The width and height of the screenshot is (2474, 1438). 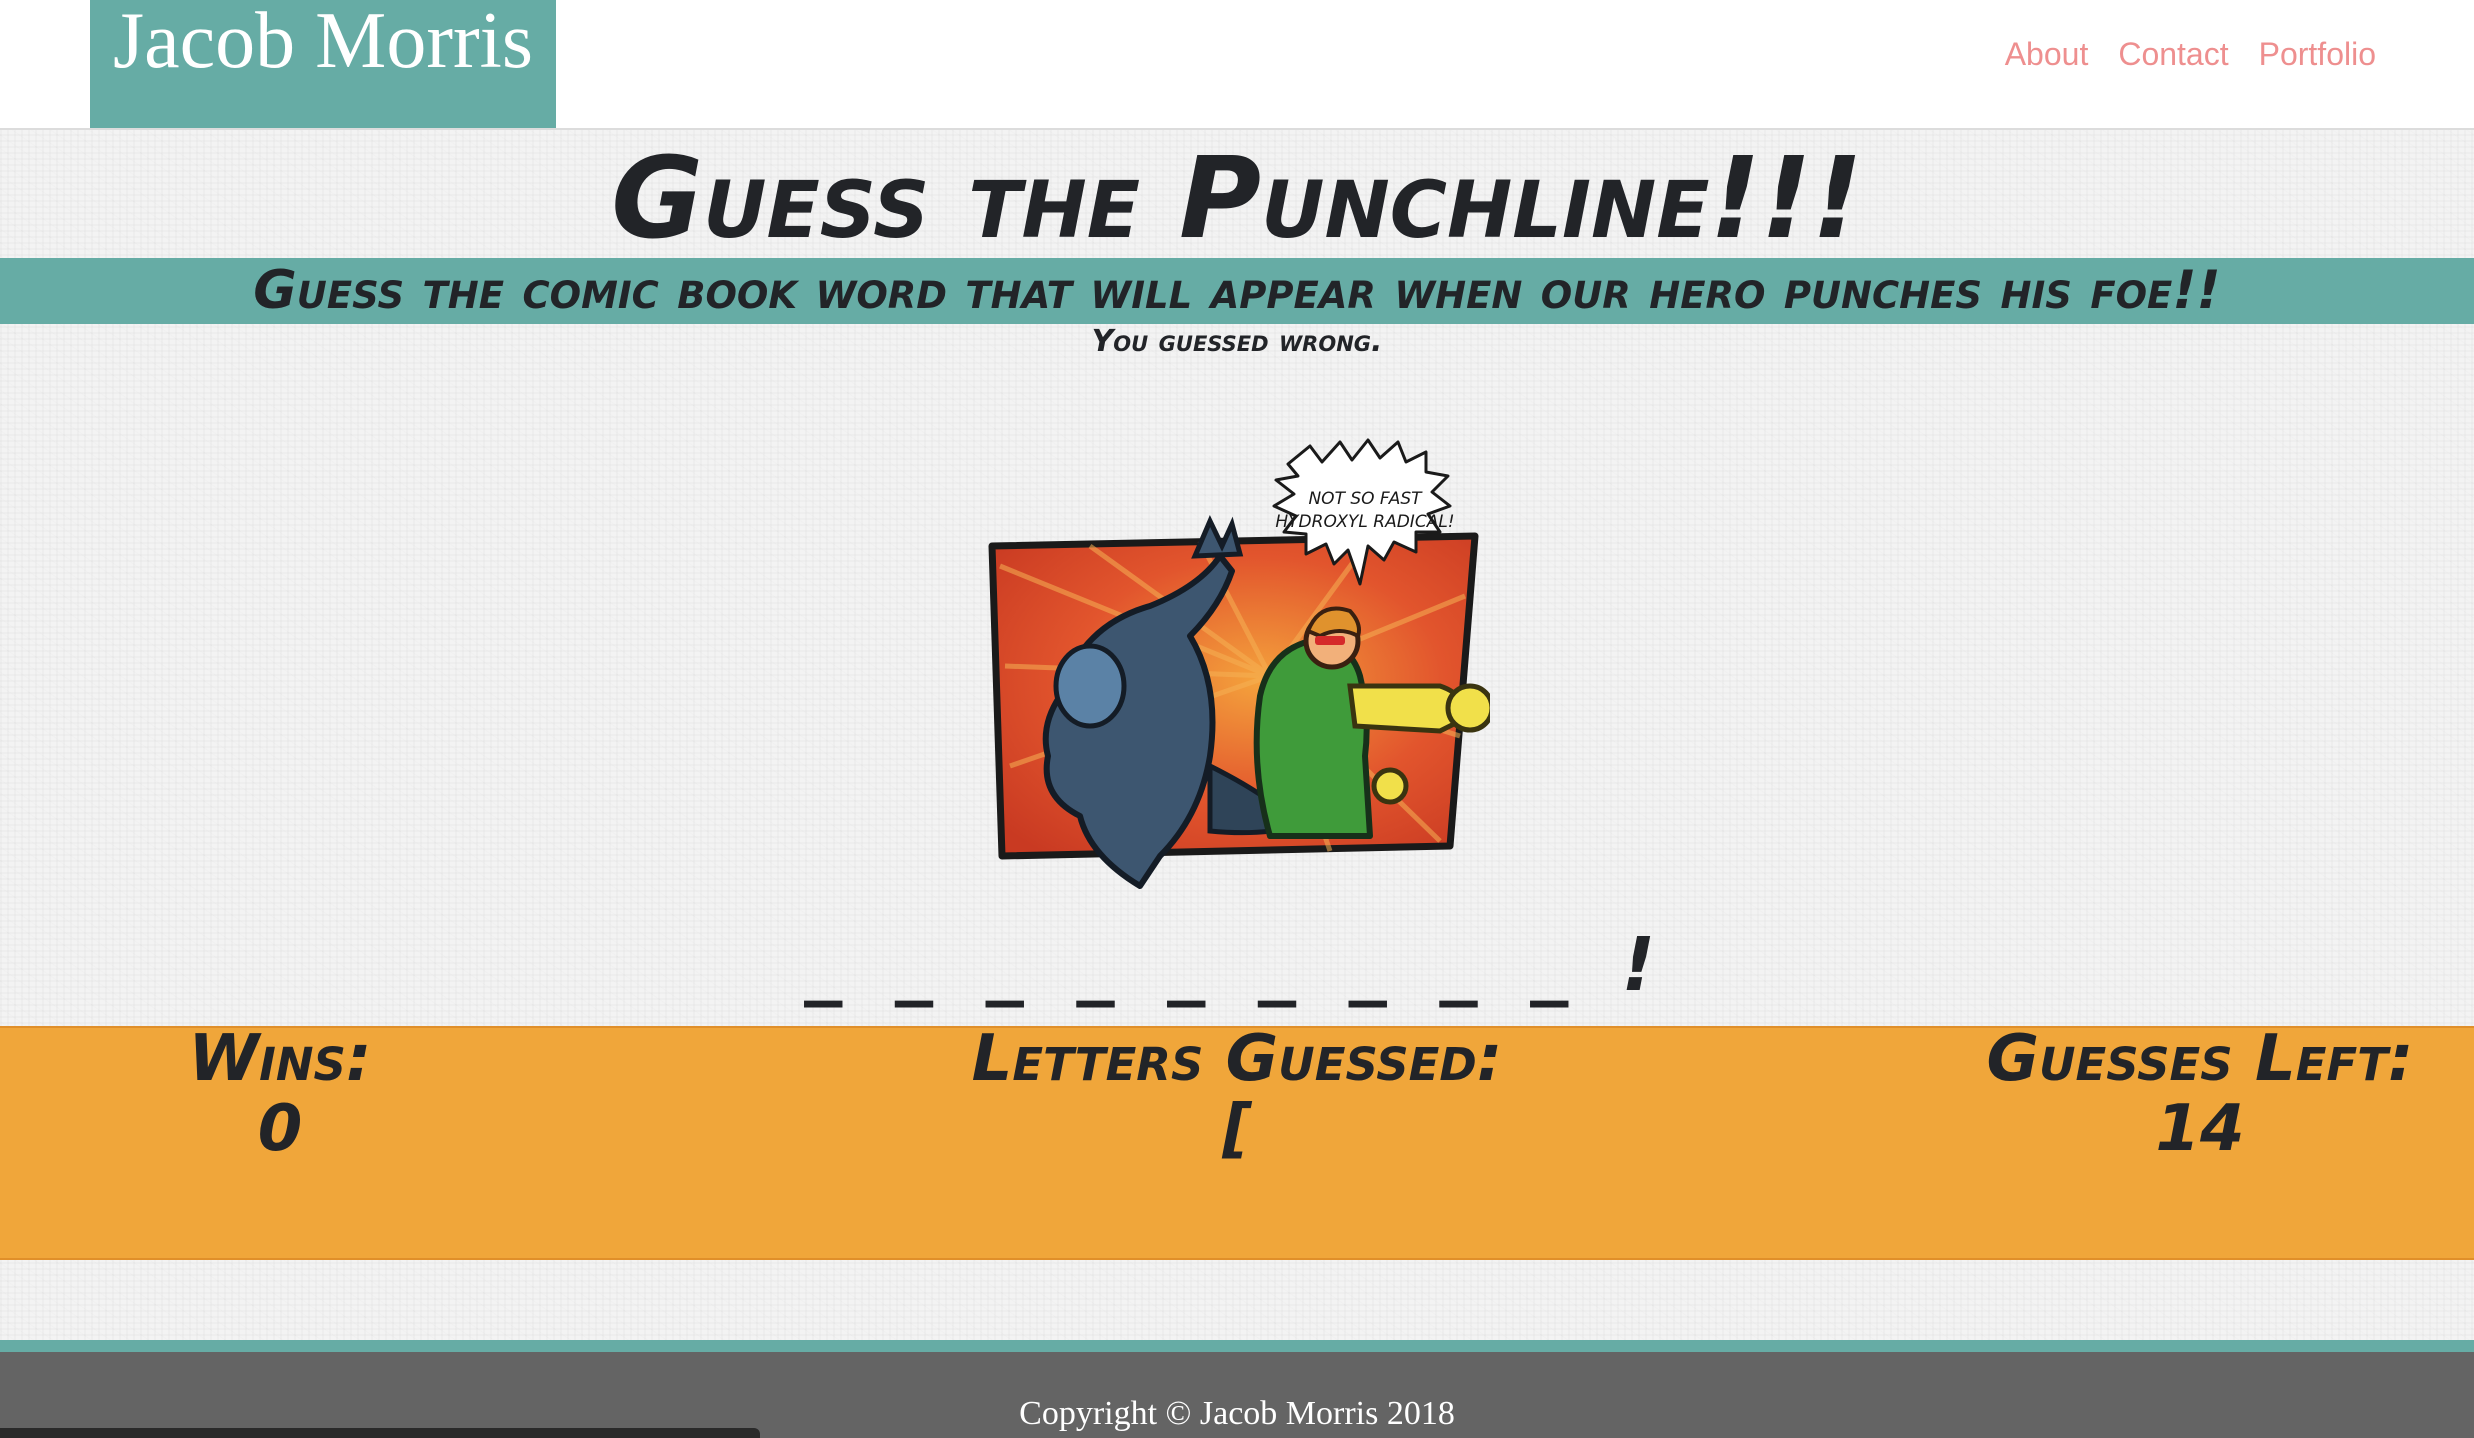 What do you see at coordinates (1237, 1346) in the screenshot?
I see `footer-accent-strip` at bounding box center [1237, 1346].